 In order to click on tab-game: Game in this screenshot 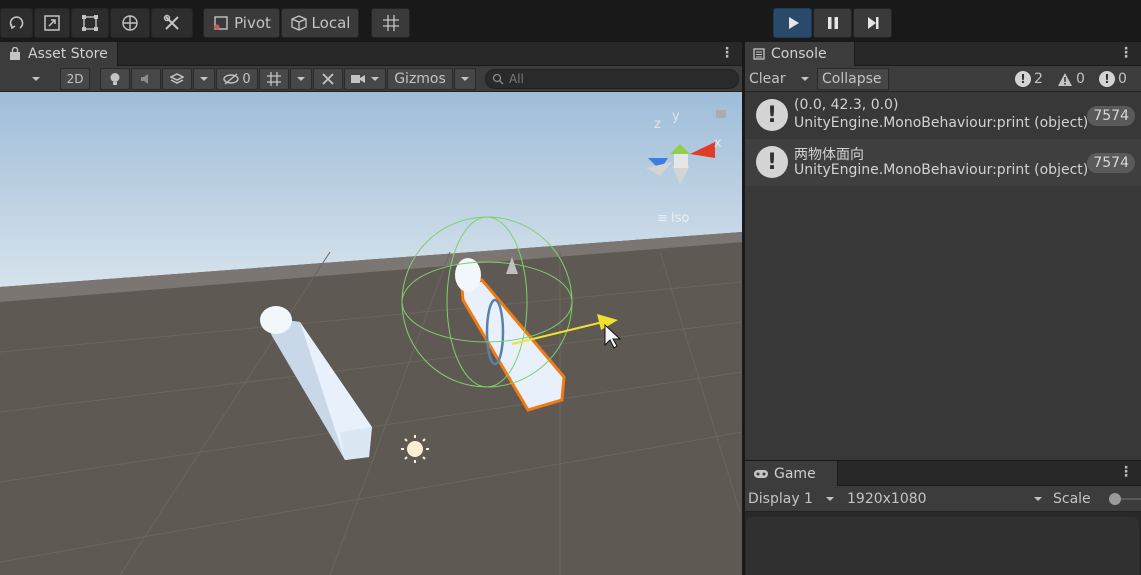, I will do `click(791, 473)`.